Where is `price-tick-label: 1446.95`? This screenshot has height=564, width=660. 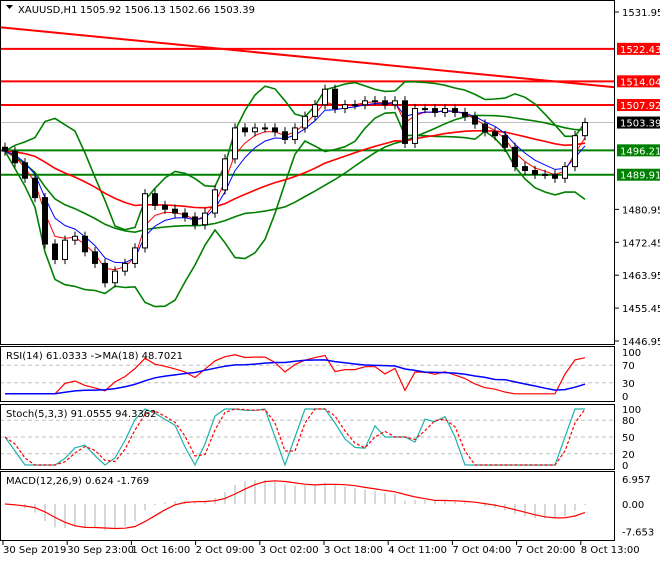
price-tick-label: 1446.95 is located at coordinates (641, 342).